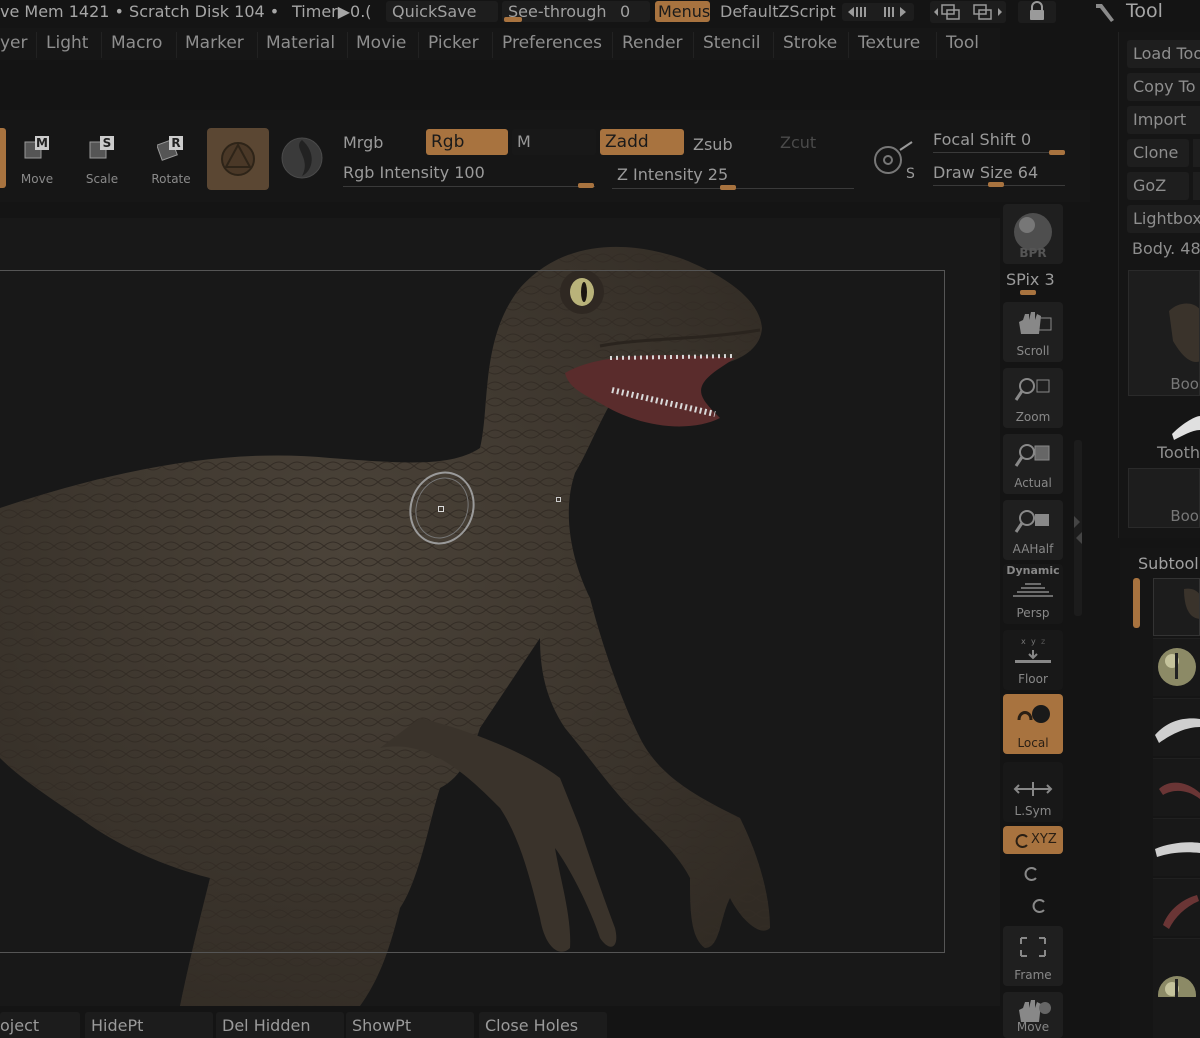 This screenshot has width=1200, height=1038. Describe the element at coordinates (1033, 792) in the screenshot. I see `lsym-button: L.Sym` at that location.